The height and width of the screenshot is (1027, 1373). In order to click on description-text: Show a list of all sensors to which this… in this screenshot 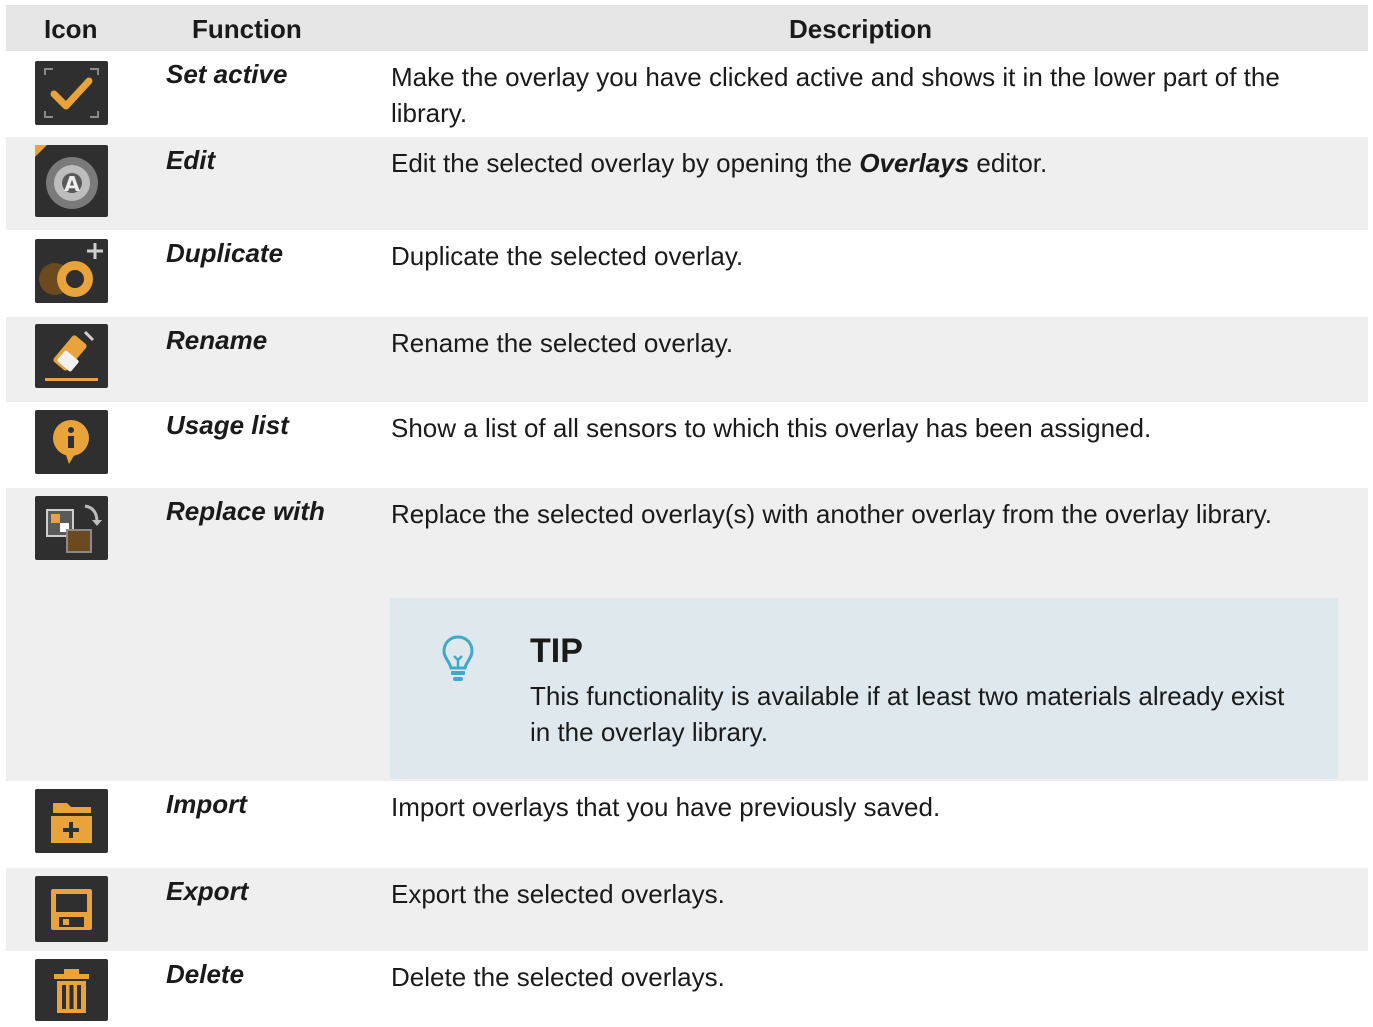, I will do `click(771, 428)`.